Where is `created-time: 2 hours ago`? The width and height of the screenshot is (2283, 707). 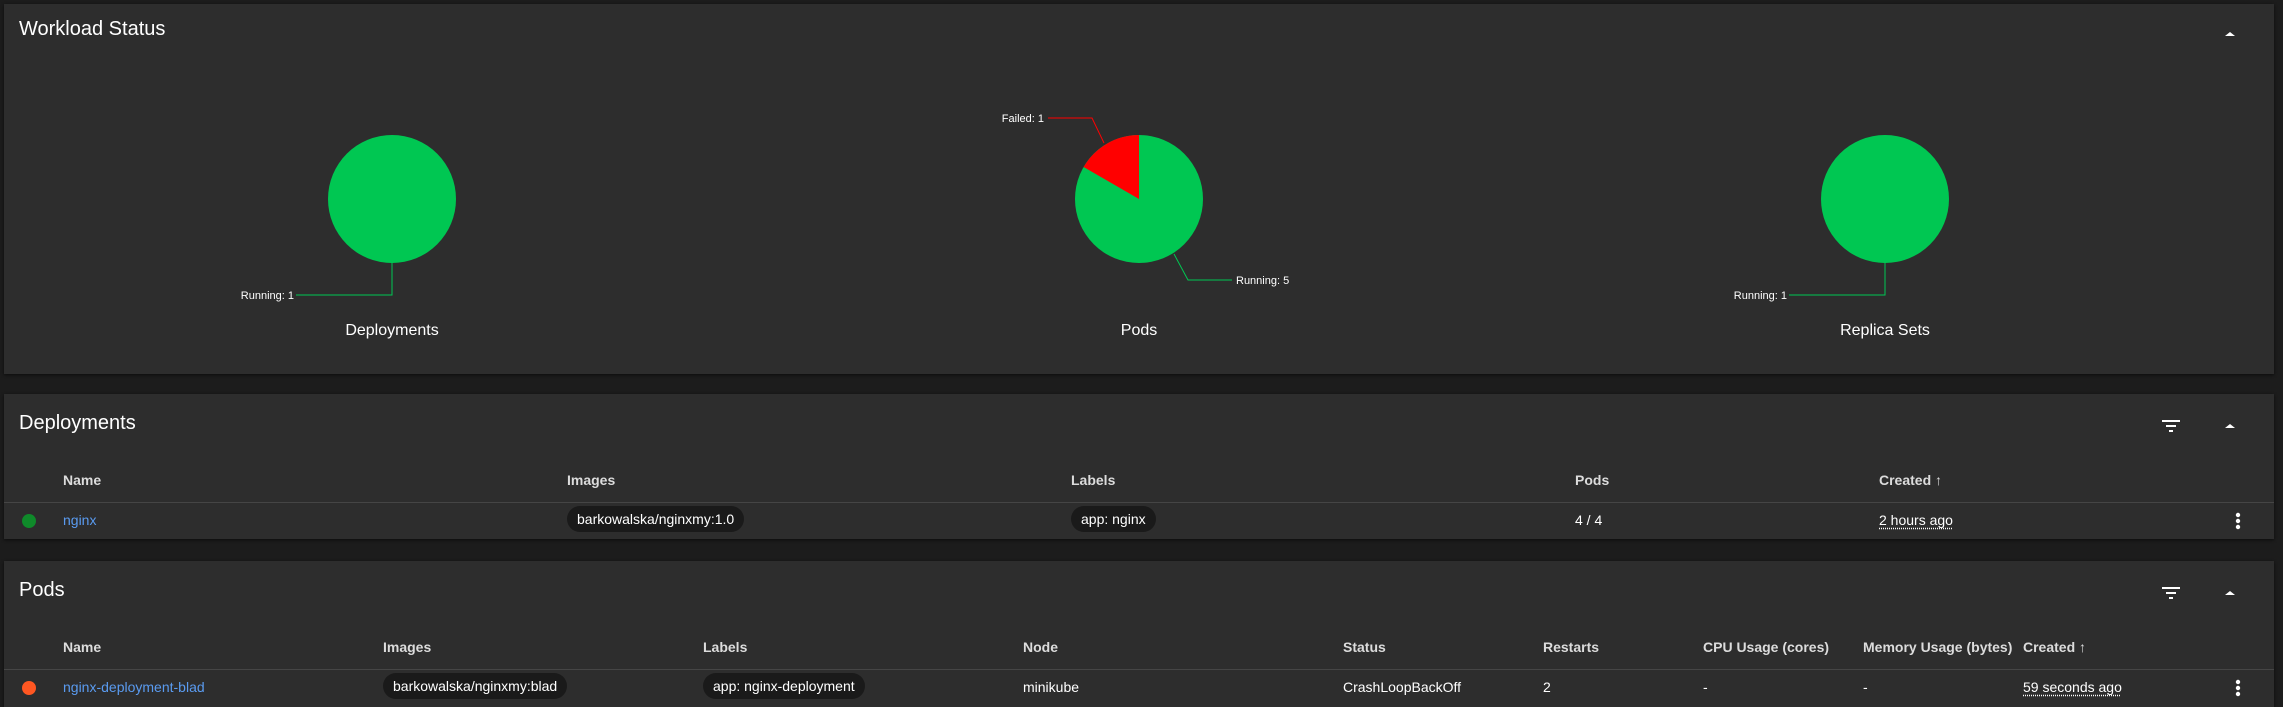
created-time: 2 hours ago is located at coordinates (1916, 520).